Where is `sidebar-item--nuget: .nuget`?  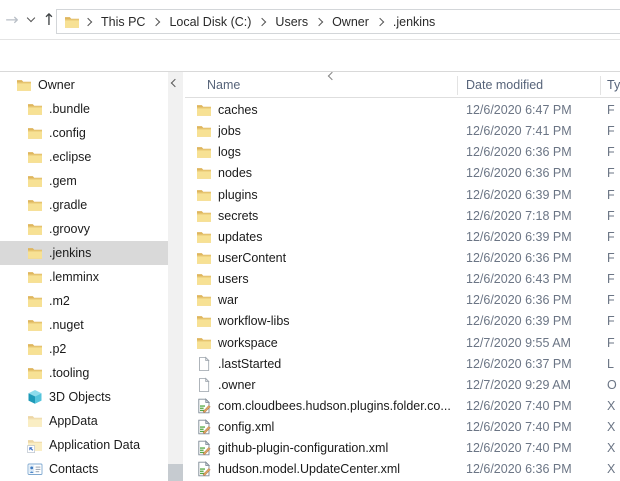
sidebar-item--nuget: .nuget is located at coordinates (84, 325).